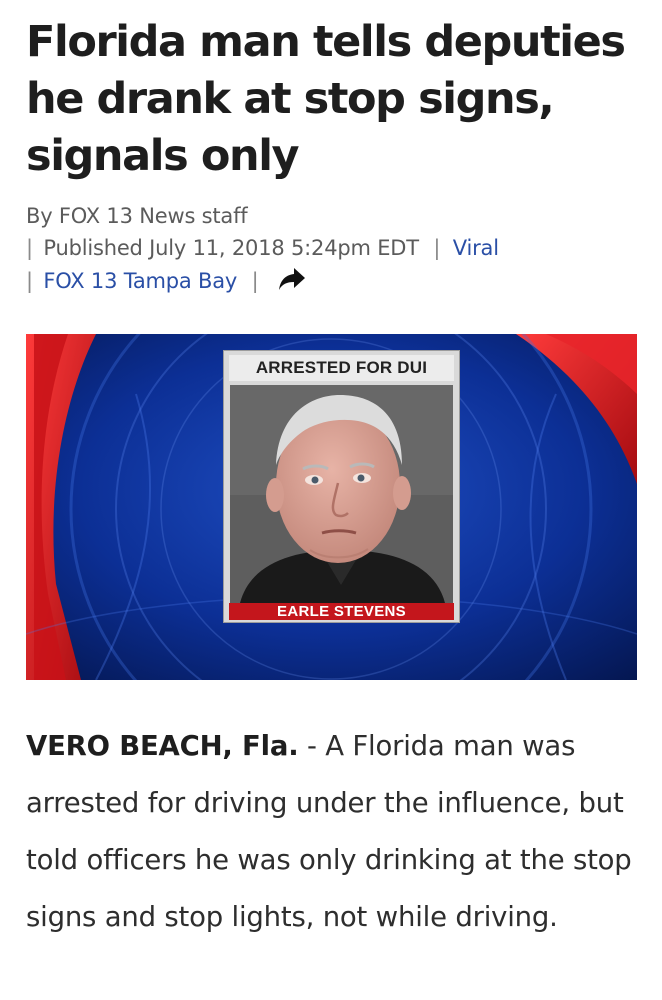 The width and height of the screenshot is (662, 1000). I want to click on category-link: Viral, so click(476, 248).